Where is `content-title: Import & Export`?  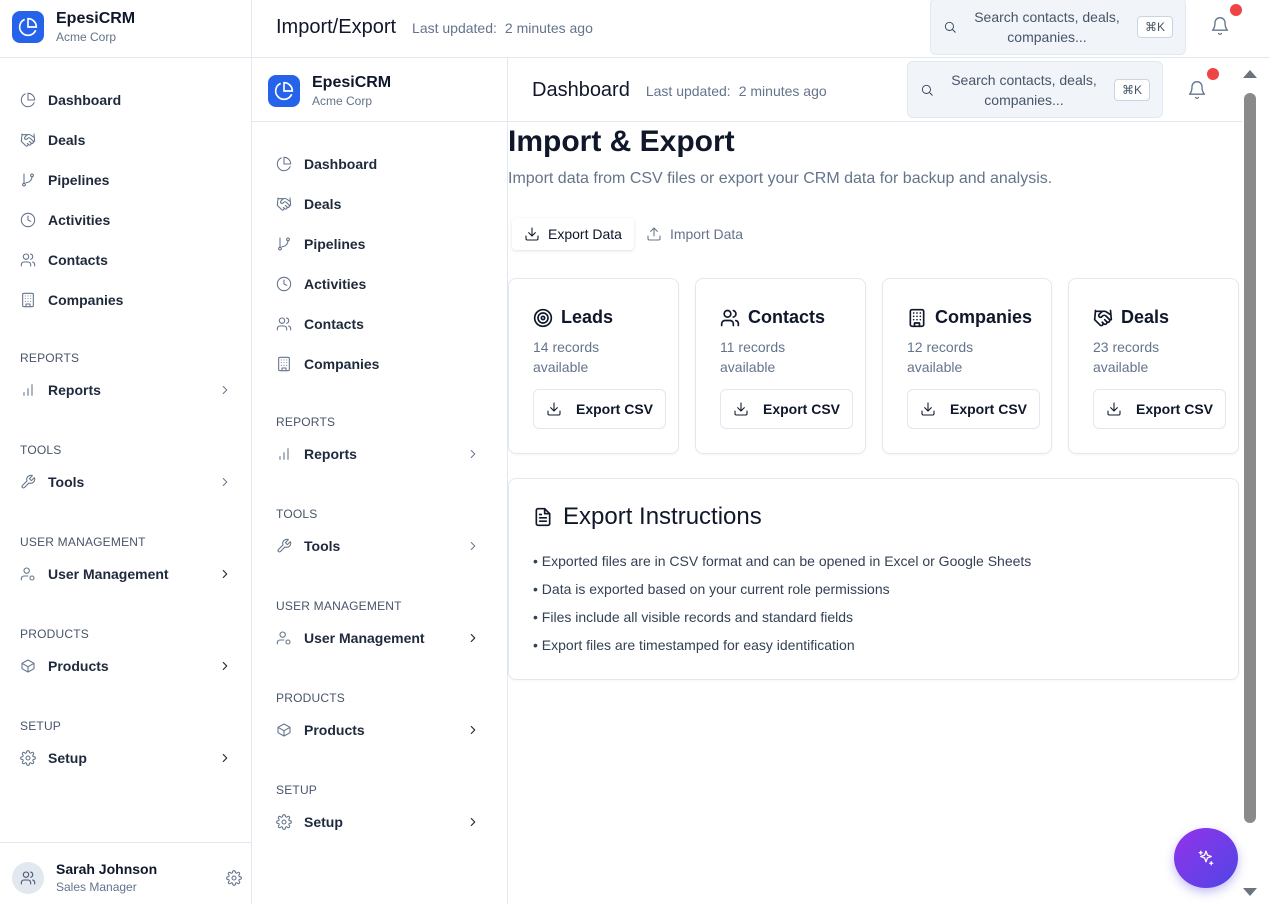 content-title: Import & Export is located at coordinates (621, 141).